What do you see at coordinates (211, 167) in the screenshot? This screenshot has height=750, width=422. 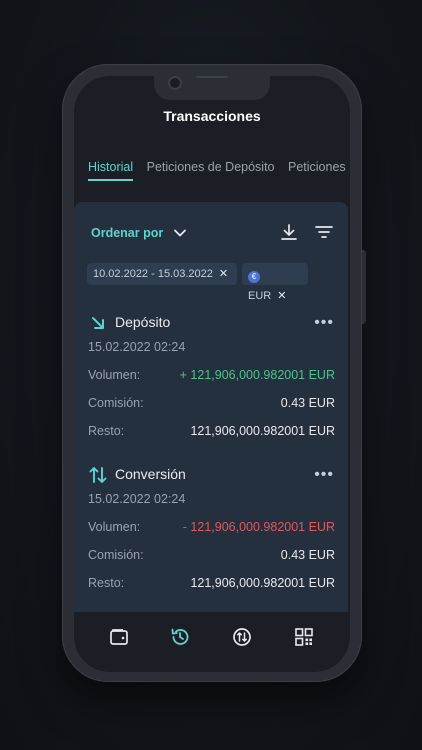 I see `tab-peticiones-deposito: Peticiones de Depósito` at bounding box center [211, 167].